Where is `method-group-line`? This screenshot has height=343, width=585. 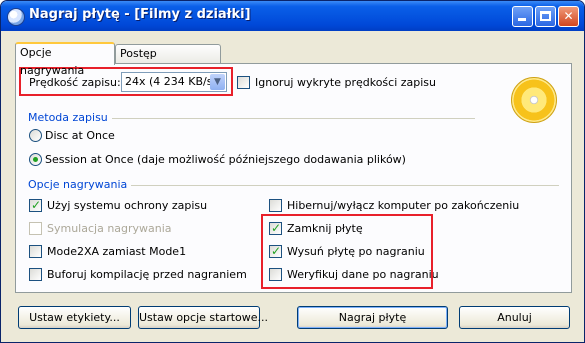
method-group-line is located at coordinates (285, 118).